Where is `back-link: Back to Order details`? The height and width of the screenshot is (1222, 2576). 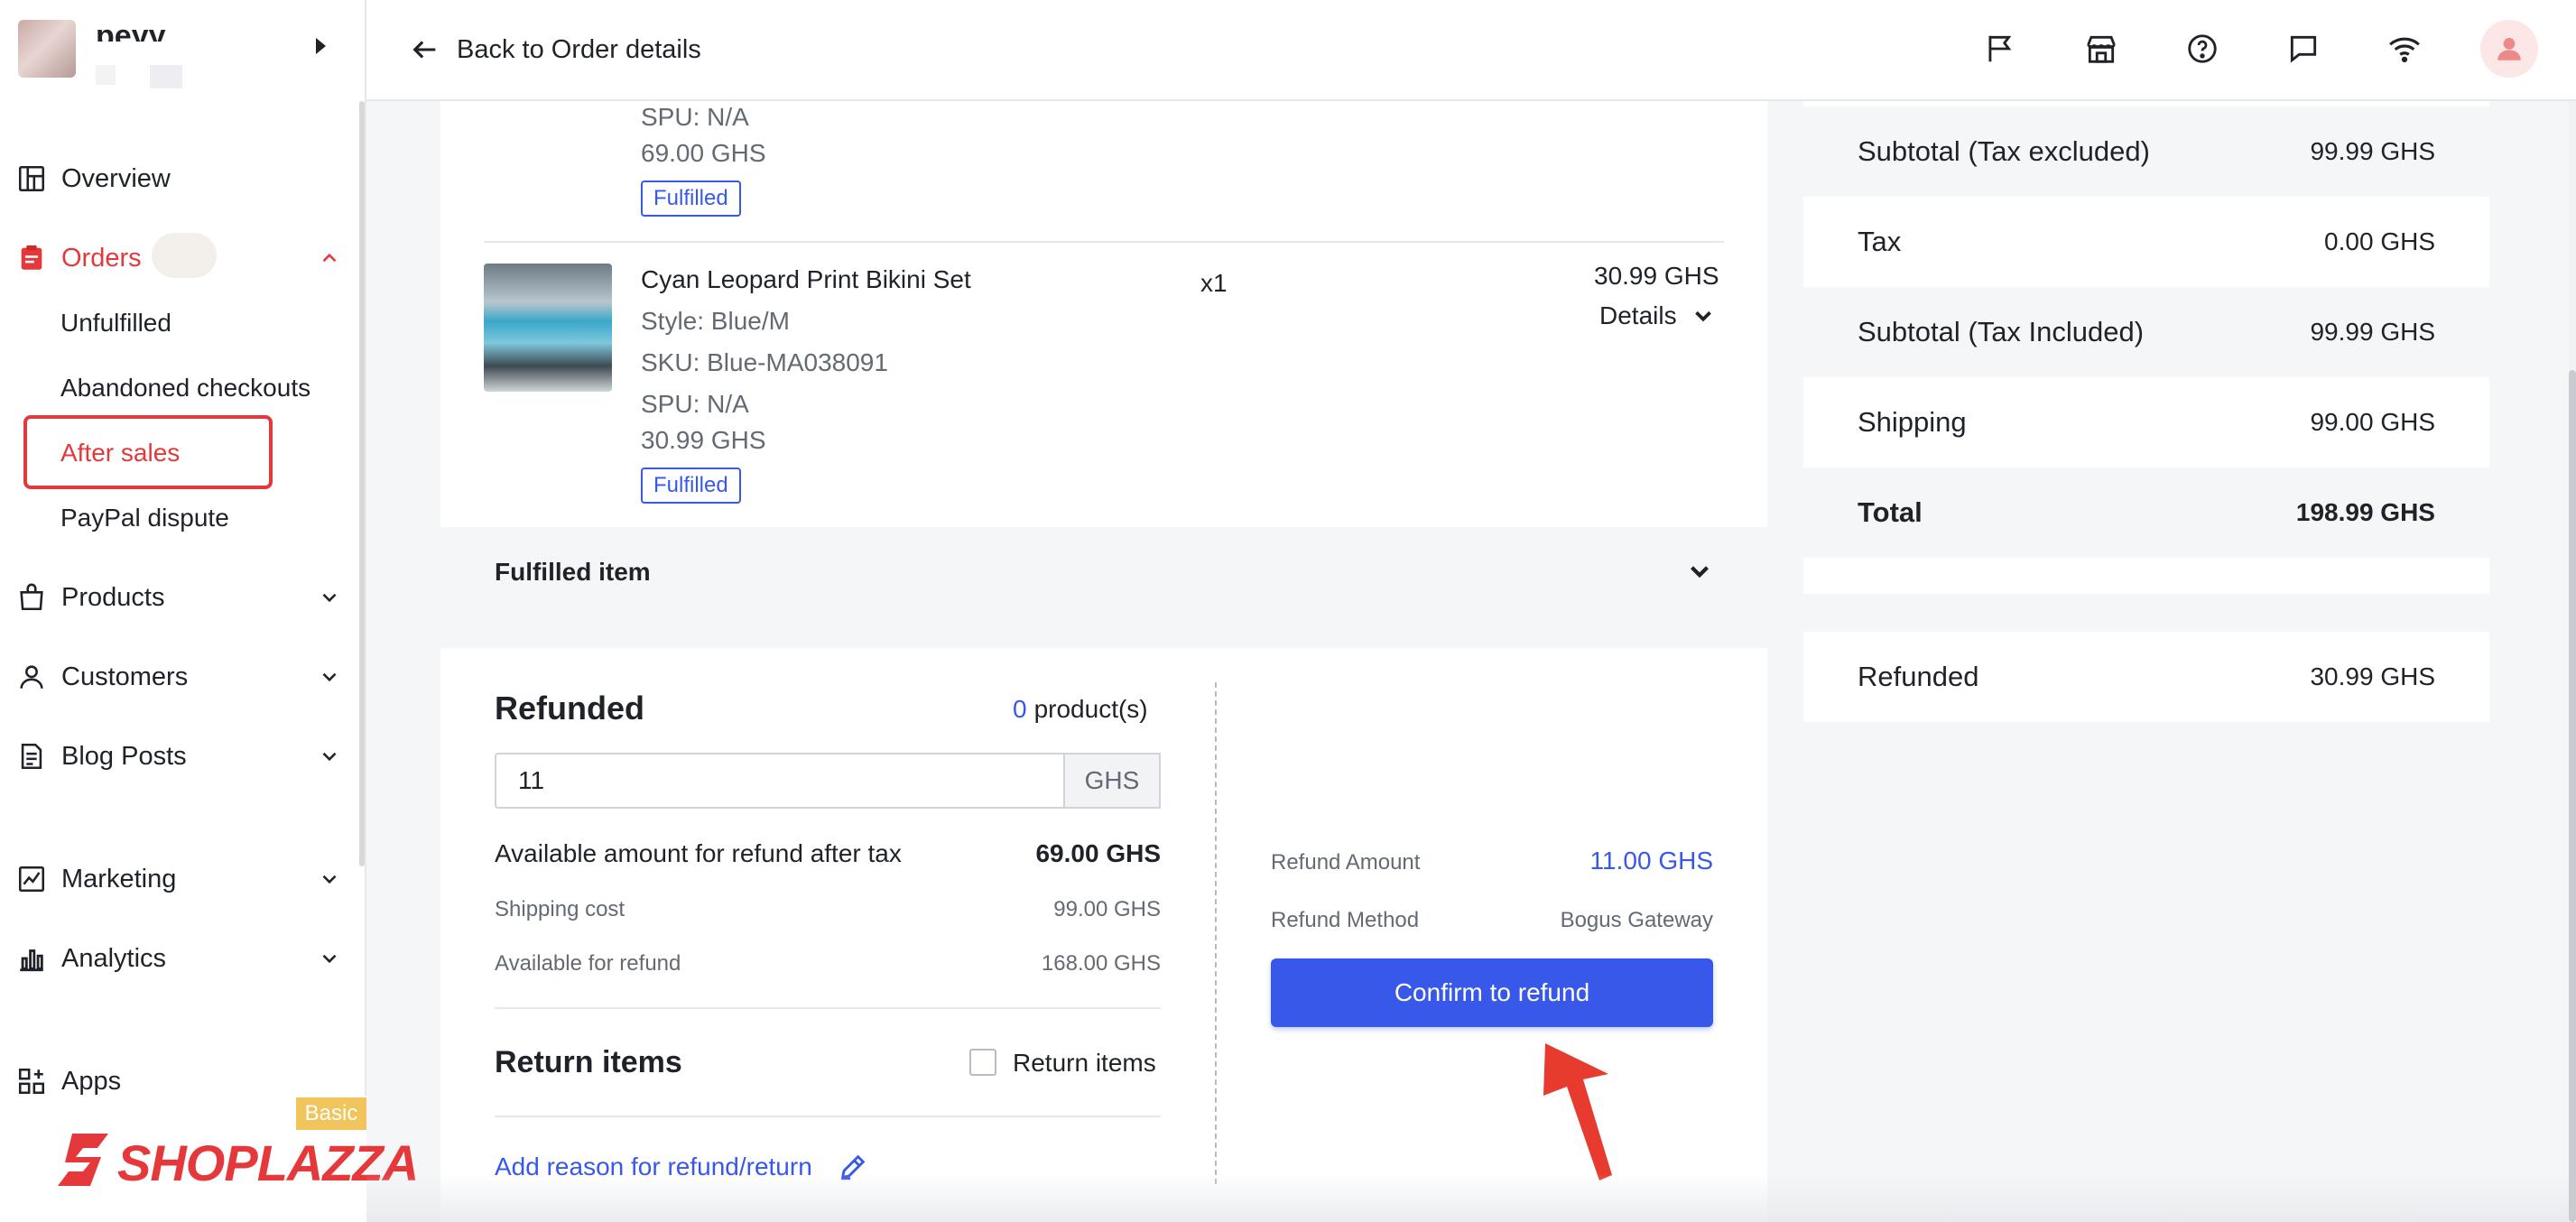
back-link: Back to Order details is located at coordinates (555, 49).